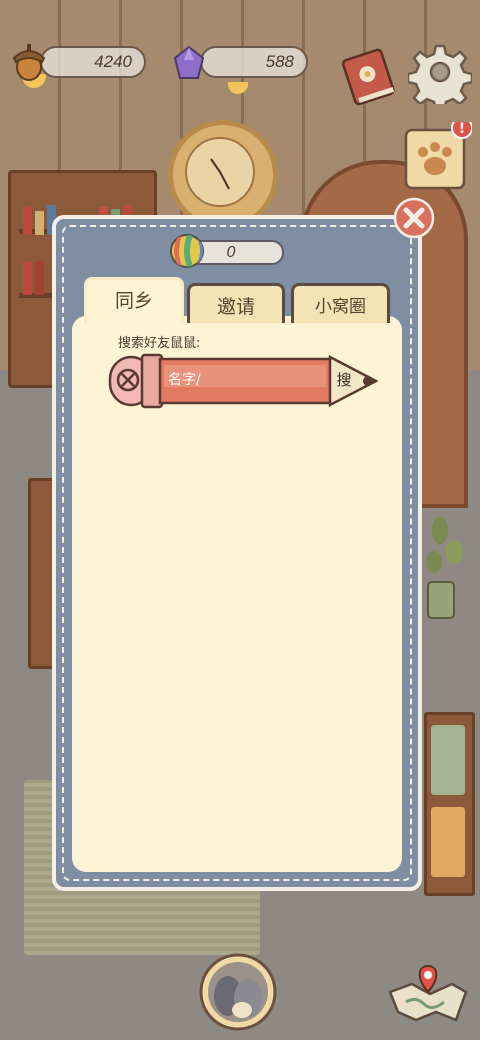 The image size is (480, 1040). Describe the element at coordinates (249, 380) in the screenshot. I see `friend-name-input` at that location.